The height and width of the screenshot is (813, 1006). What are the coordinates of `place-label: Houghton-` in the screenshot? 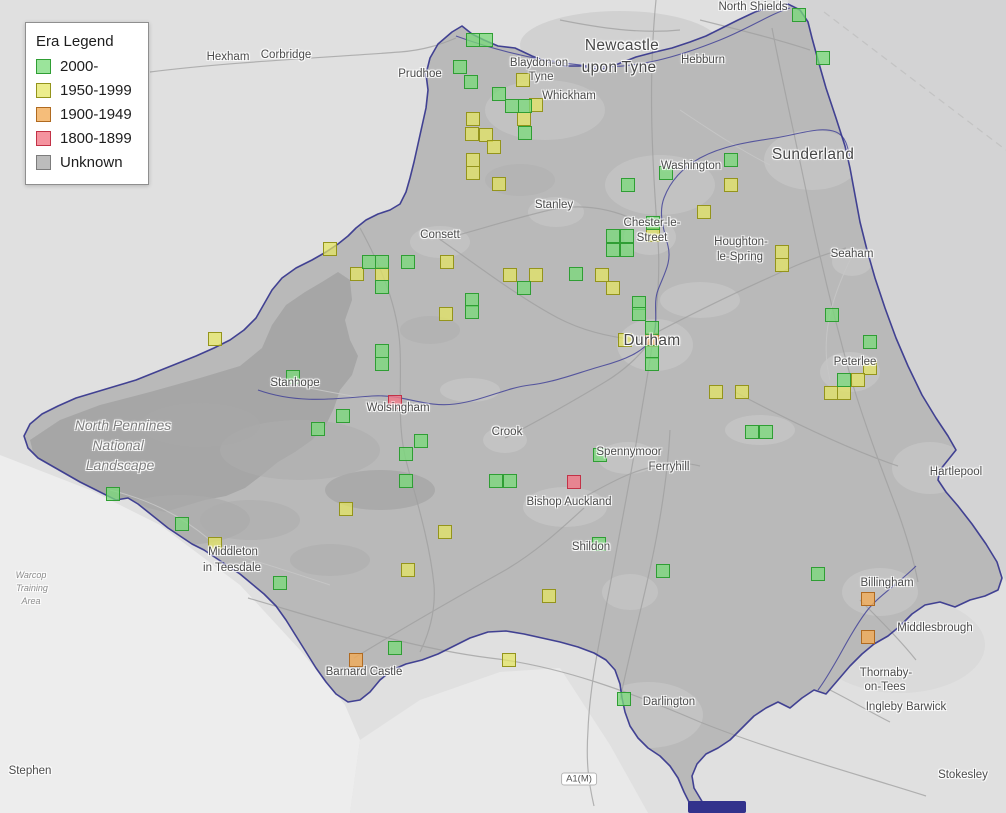 It's located at (741, 242).